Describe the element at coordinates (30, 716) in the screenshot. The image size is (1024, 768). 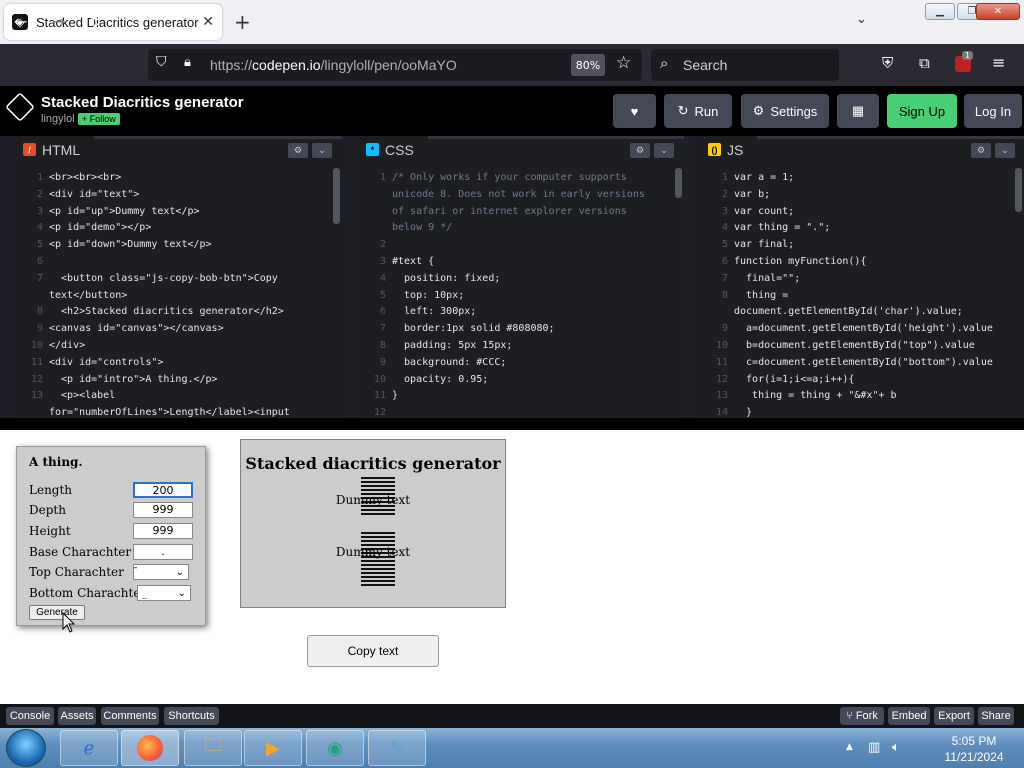
I see `console-button: Console` at that location.